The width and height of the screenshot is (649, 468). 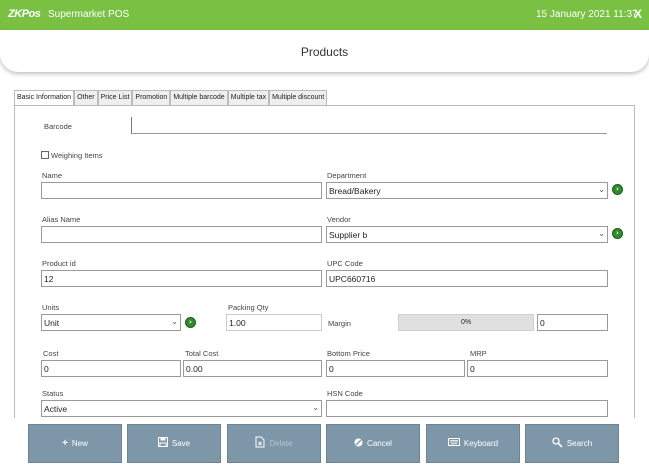 What do you see at coordinates (151, 97) in the screenshot?
I see `tab-promotion: Promotion` at bounding box center [151, 97].